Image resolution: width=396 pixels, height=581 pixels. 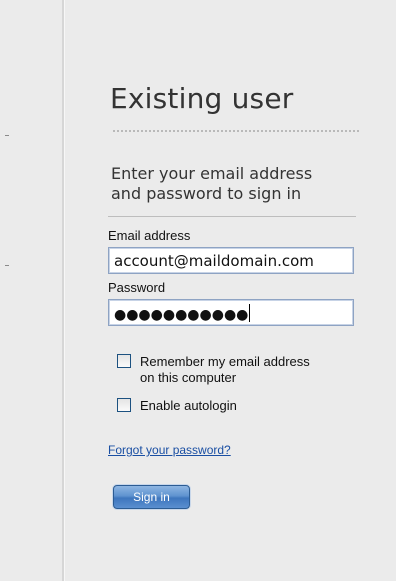 I want to click on email-label: Email address, so click(x=149, y=235).